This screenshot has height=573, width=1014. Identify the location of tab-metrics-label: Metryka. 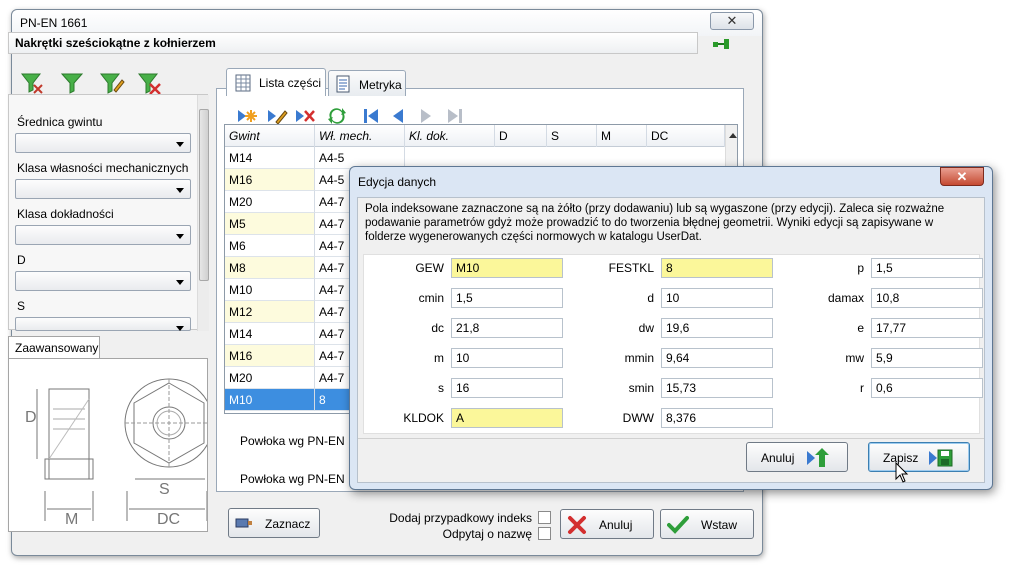
(380, 85).